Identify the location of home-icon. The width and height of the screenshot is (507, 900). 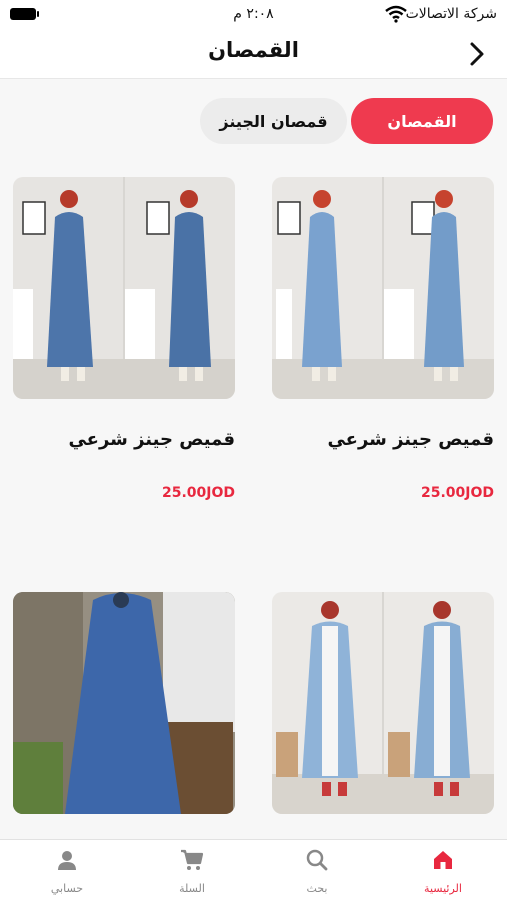
(443, 860).